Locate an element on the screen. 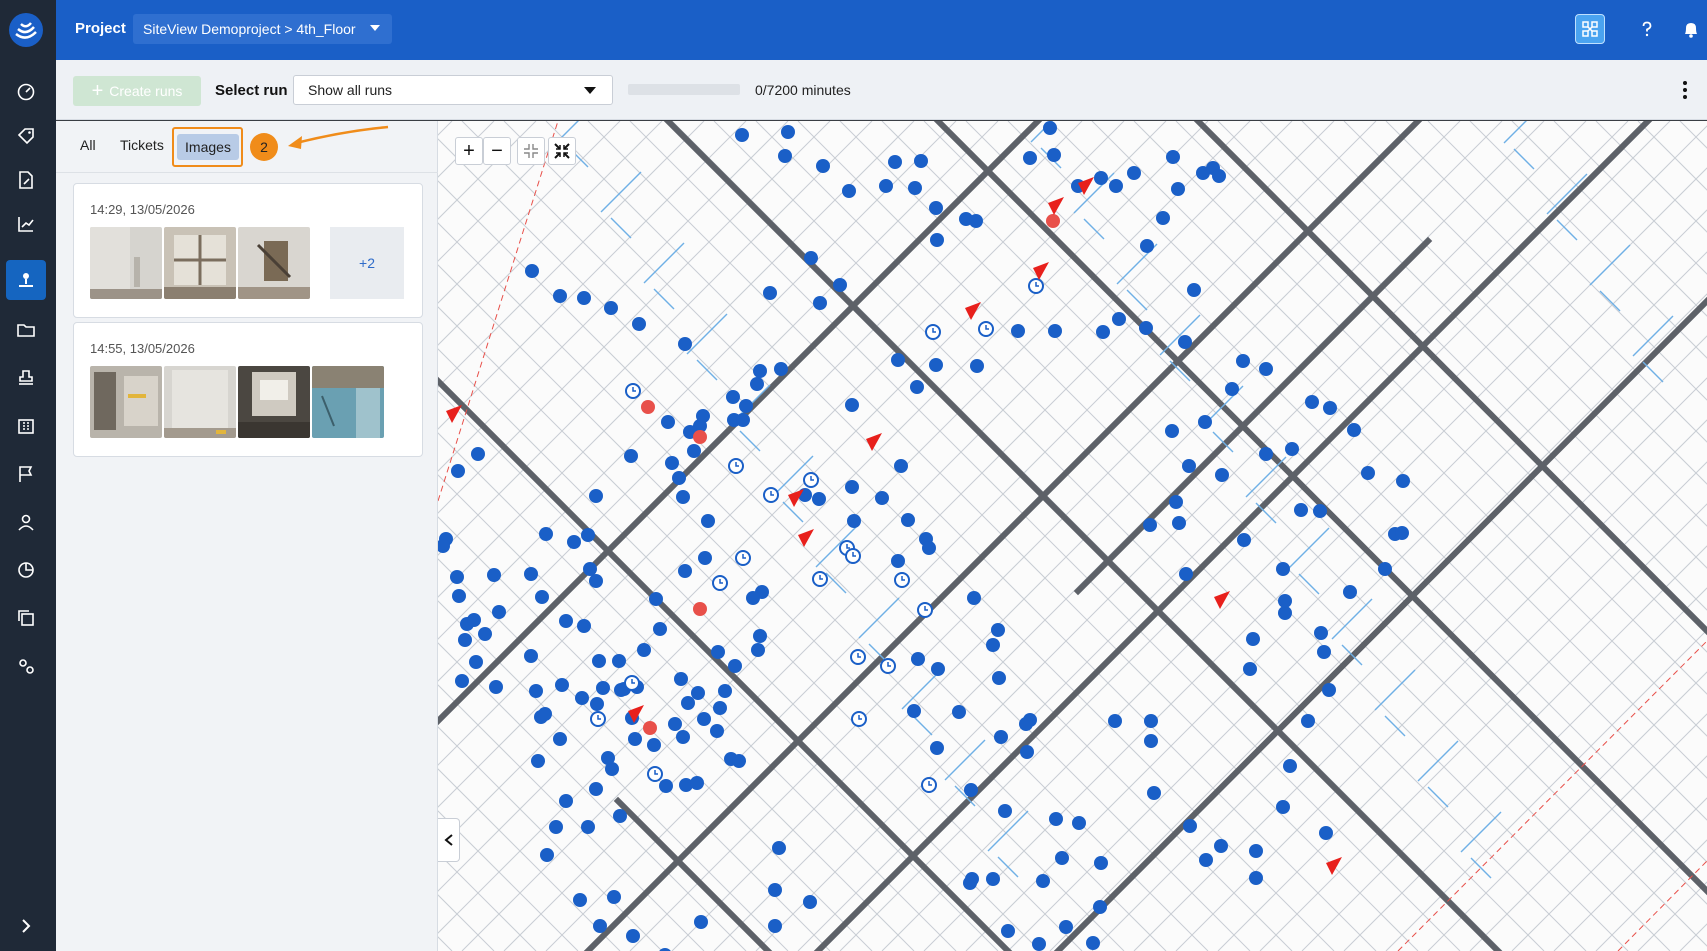  image-group-card: 14:55, 13/05/2026 is located at coordinates (248, 389).